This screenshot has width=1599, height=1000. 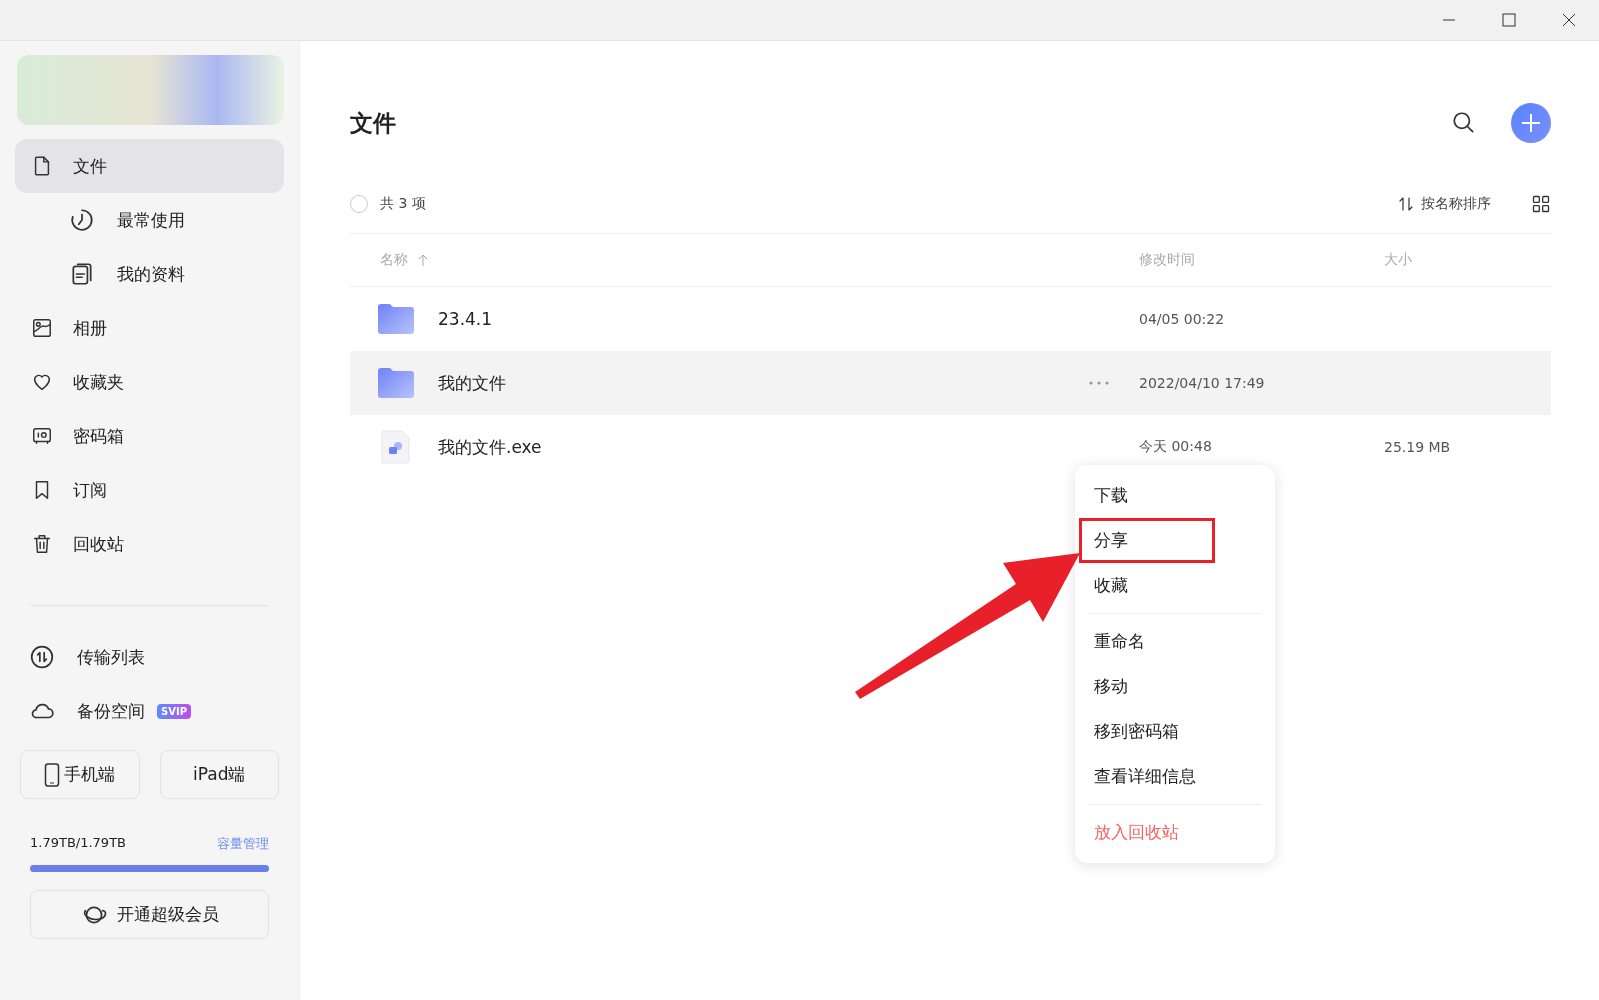 I want to click on storage-usage: 1.79TB/1.79TB, so click(x=78, y=843).